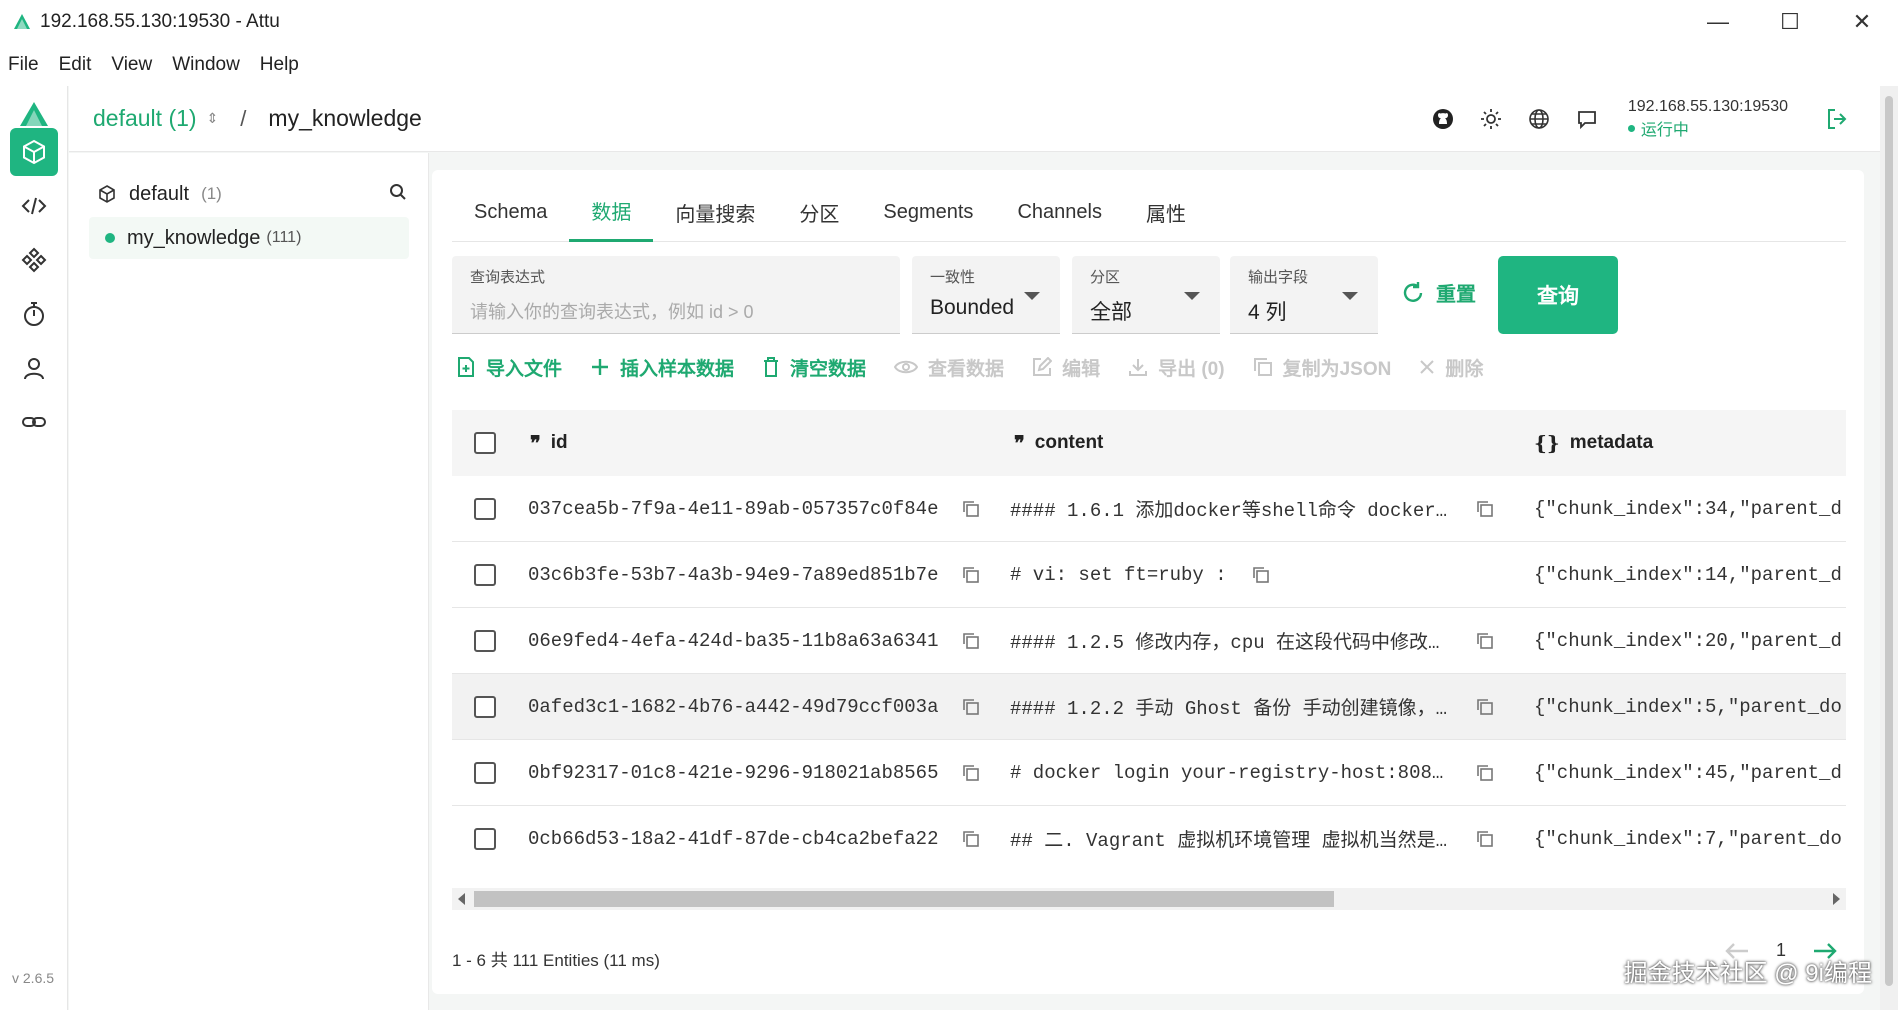  What do you see at coordinates (1069, 442) in the screenshot?
I see `column-header-content-label: content` at bounding box center [1069, 442].